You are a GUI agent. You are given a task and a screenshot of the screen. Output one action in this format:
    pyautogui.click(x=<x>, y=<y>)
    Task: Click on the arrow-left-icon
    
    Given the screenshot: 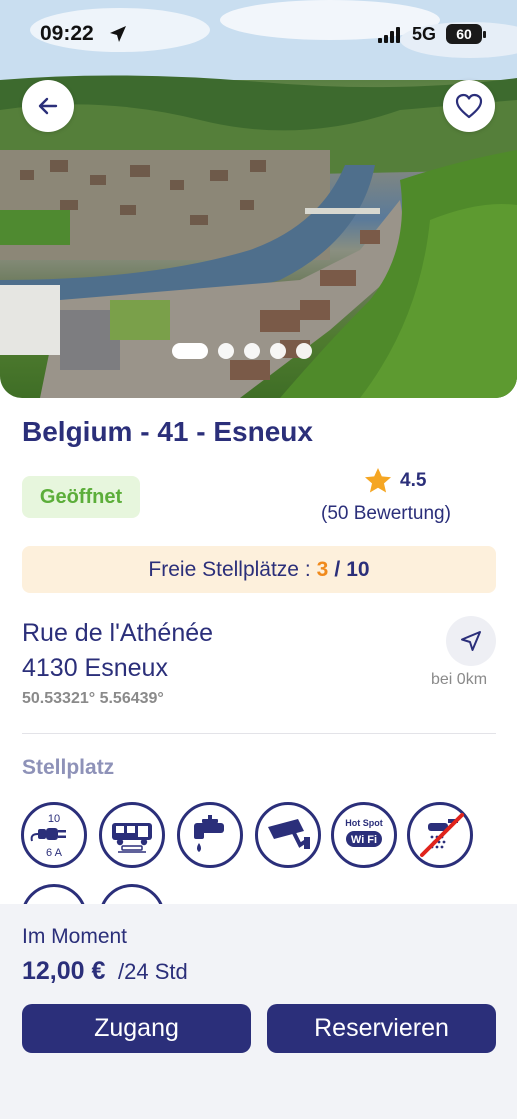 What is the action you would take?
    pyautogui.click(x=48, y=106)
    